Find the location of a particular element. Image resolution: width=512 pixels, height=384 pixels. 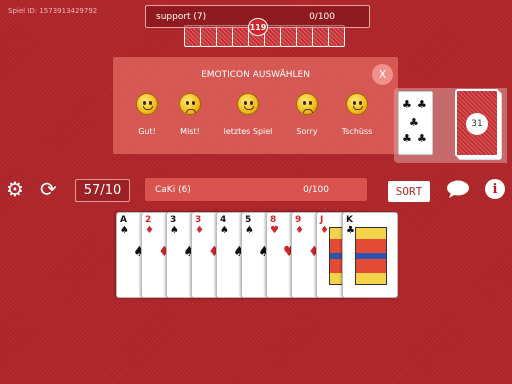

card-rank: 5 is located at coordinates (248, 220).